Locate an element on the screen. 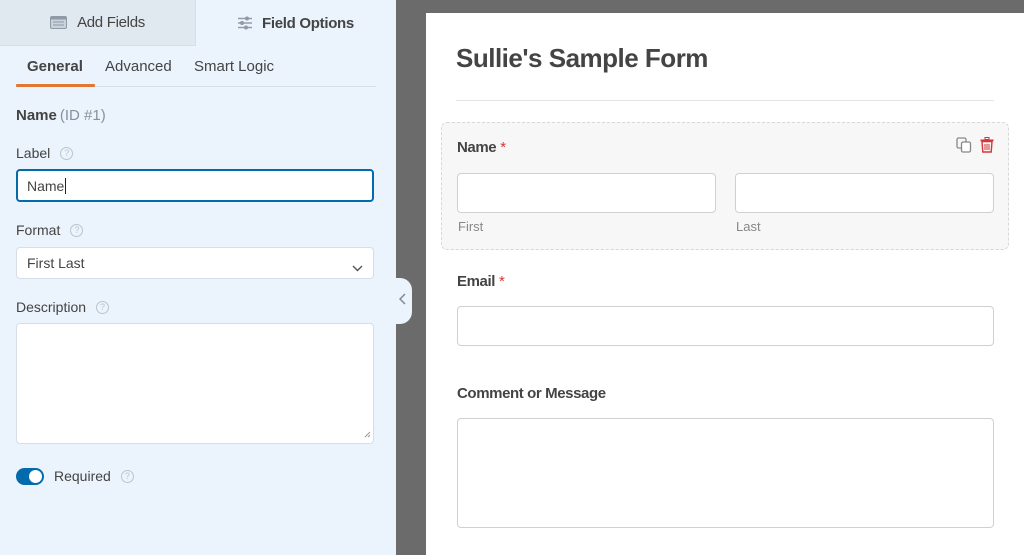 This screenshot has width=1024, height=555. form-title: Sullie's Sample Form is located at coordinates (582, 58).